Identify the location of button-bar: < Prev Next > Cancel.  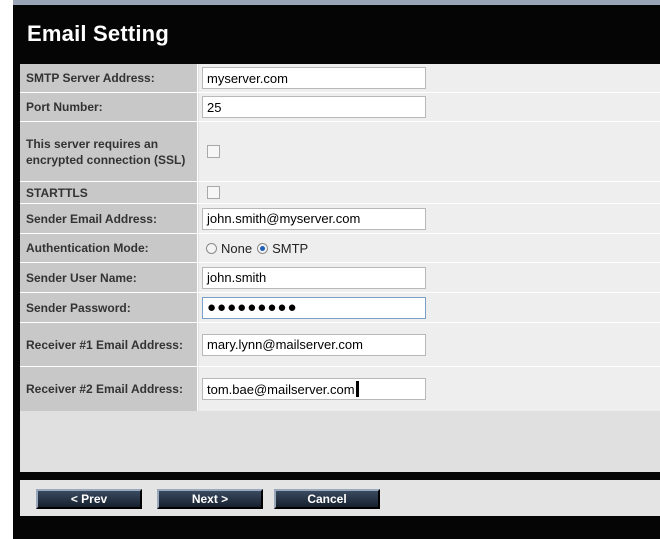
(340, 498).